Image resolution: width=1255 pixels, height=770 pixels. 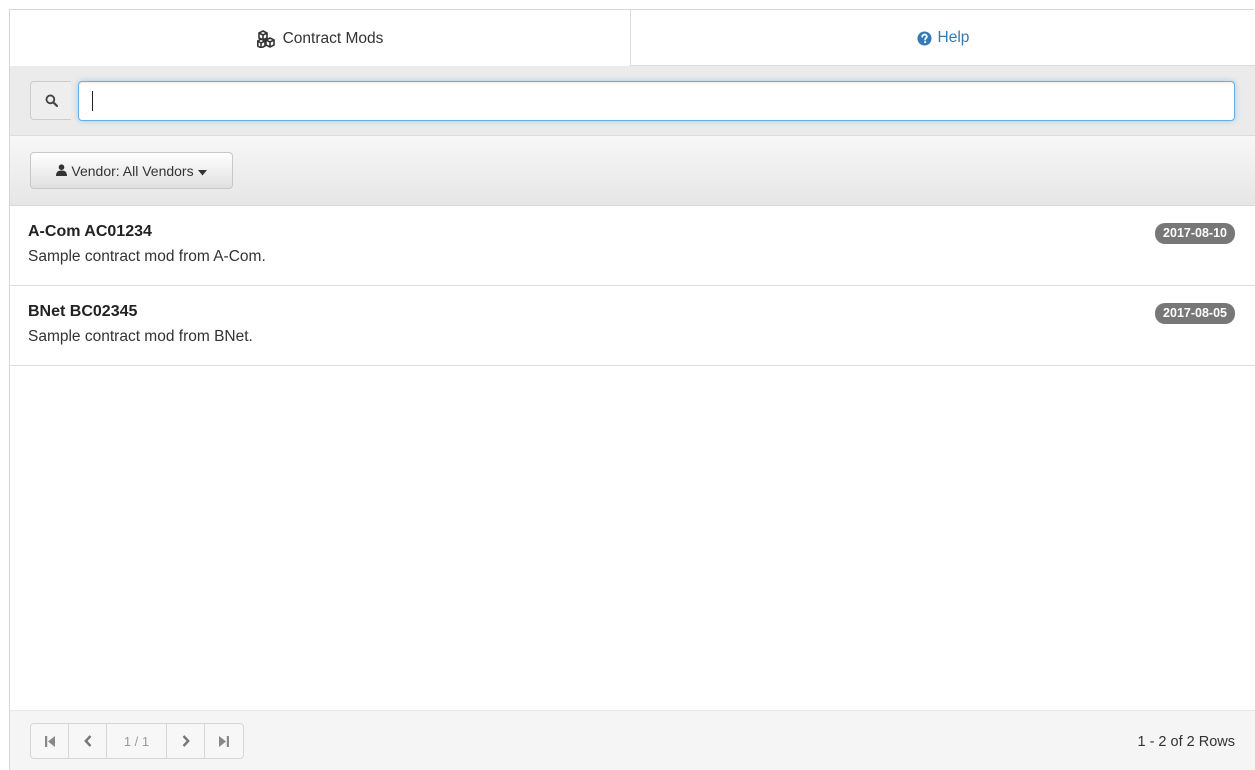 I want to click on previous-page-button, so click(x=88, y=741).